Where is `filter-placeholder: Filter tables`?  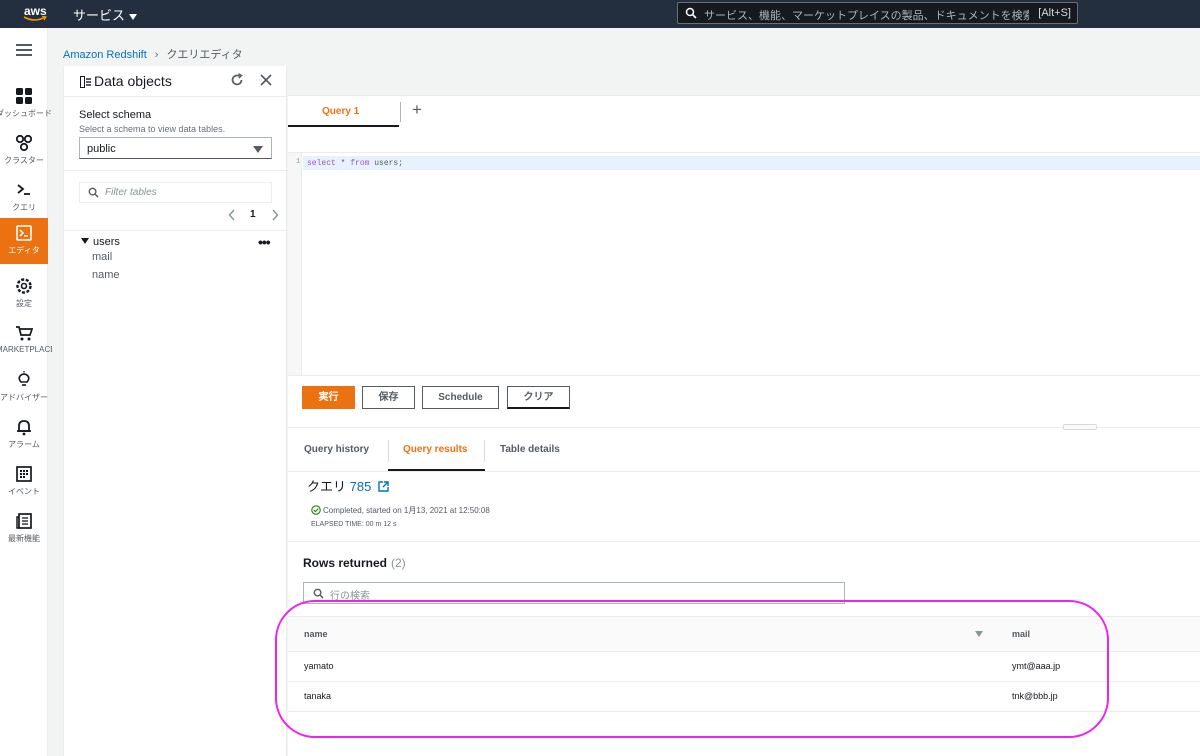
filter-placeholder: Filter tables is located at coordinates (131, 192).